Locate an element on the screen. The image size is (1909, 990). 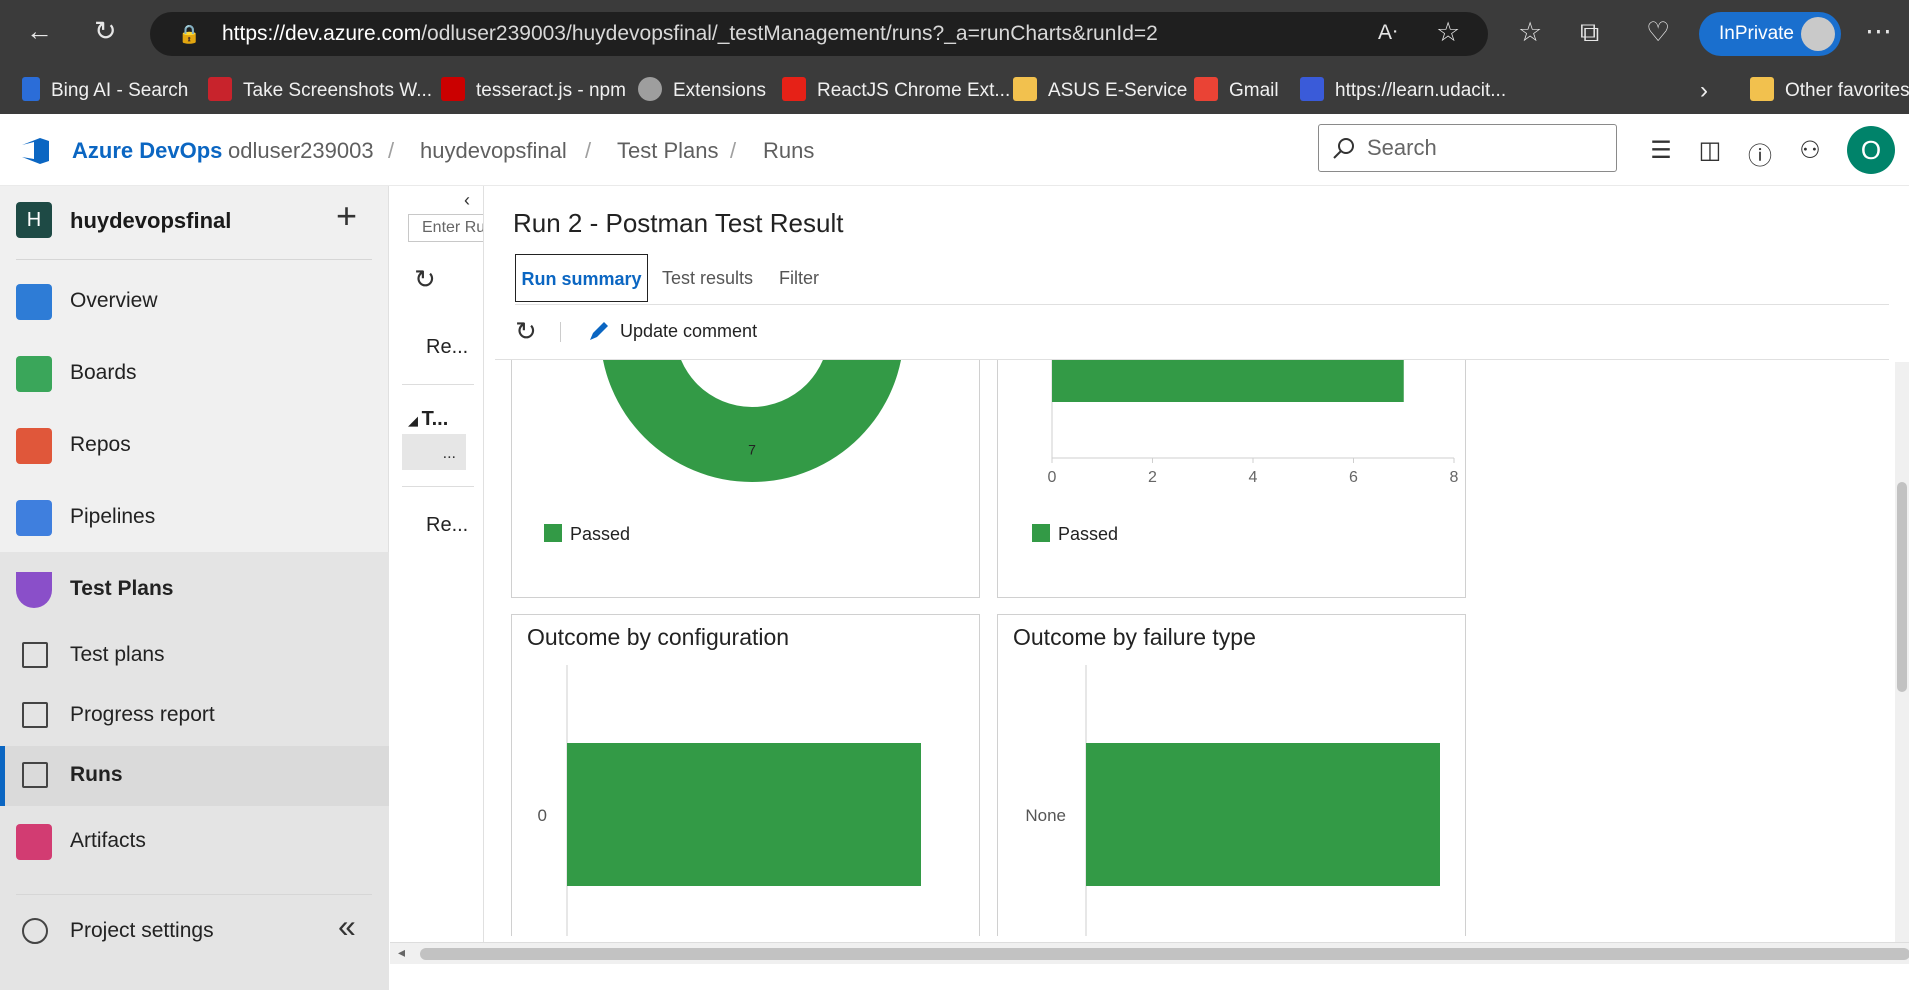
more-icon: ⋯ is located at coordinates (1878, 31).